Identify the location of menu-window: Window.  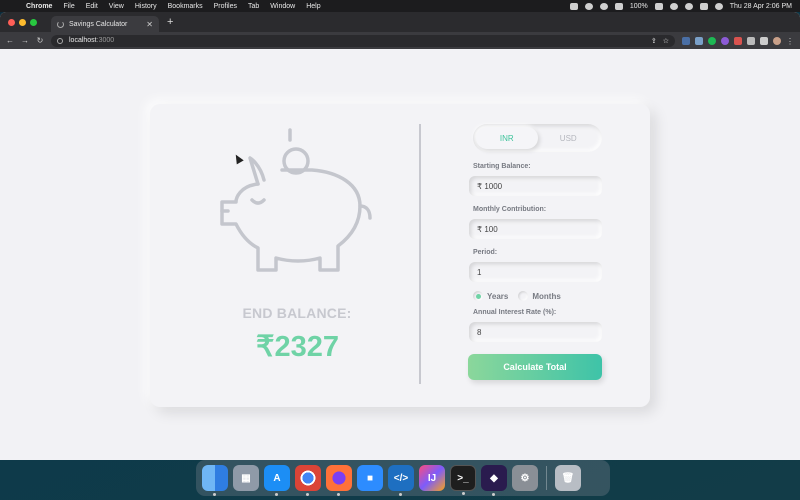
(282, 6).